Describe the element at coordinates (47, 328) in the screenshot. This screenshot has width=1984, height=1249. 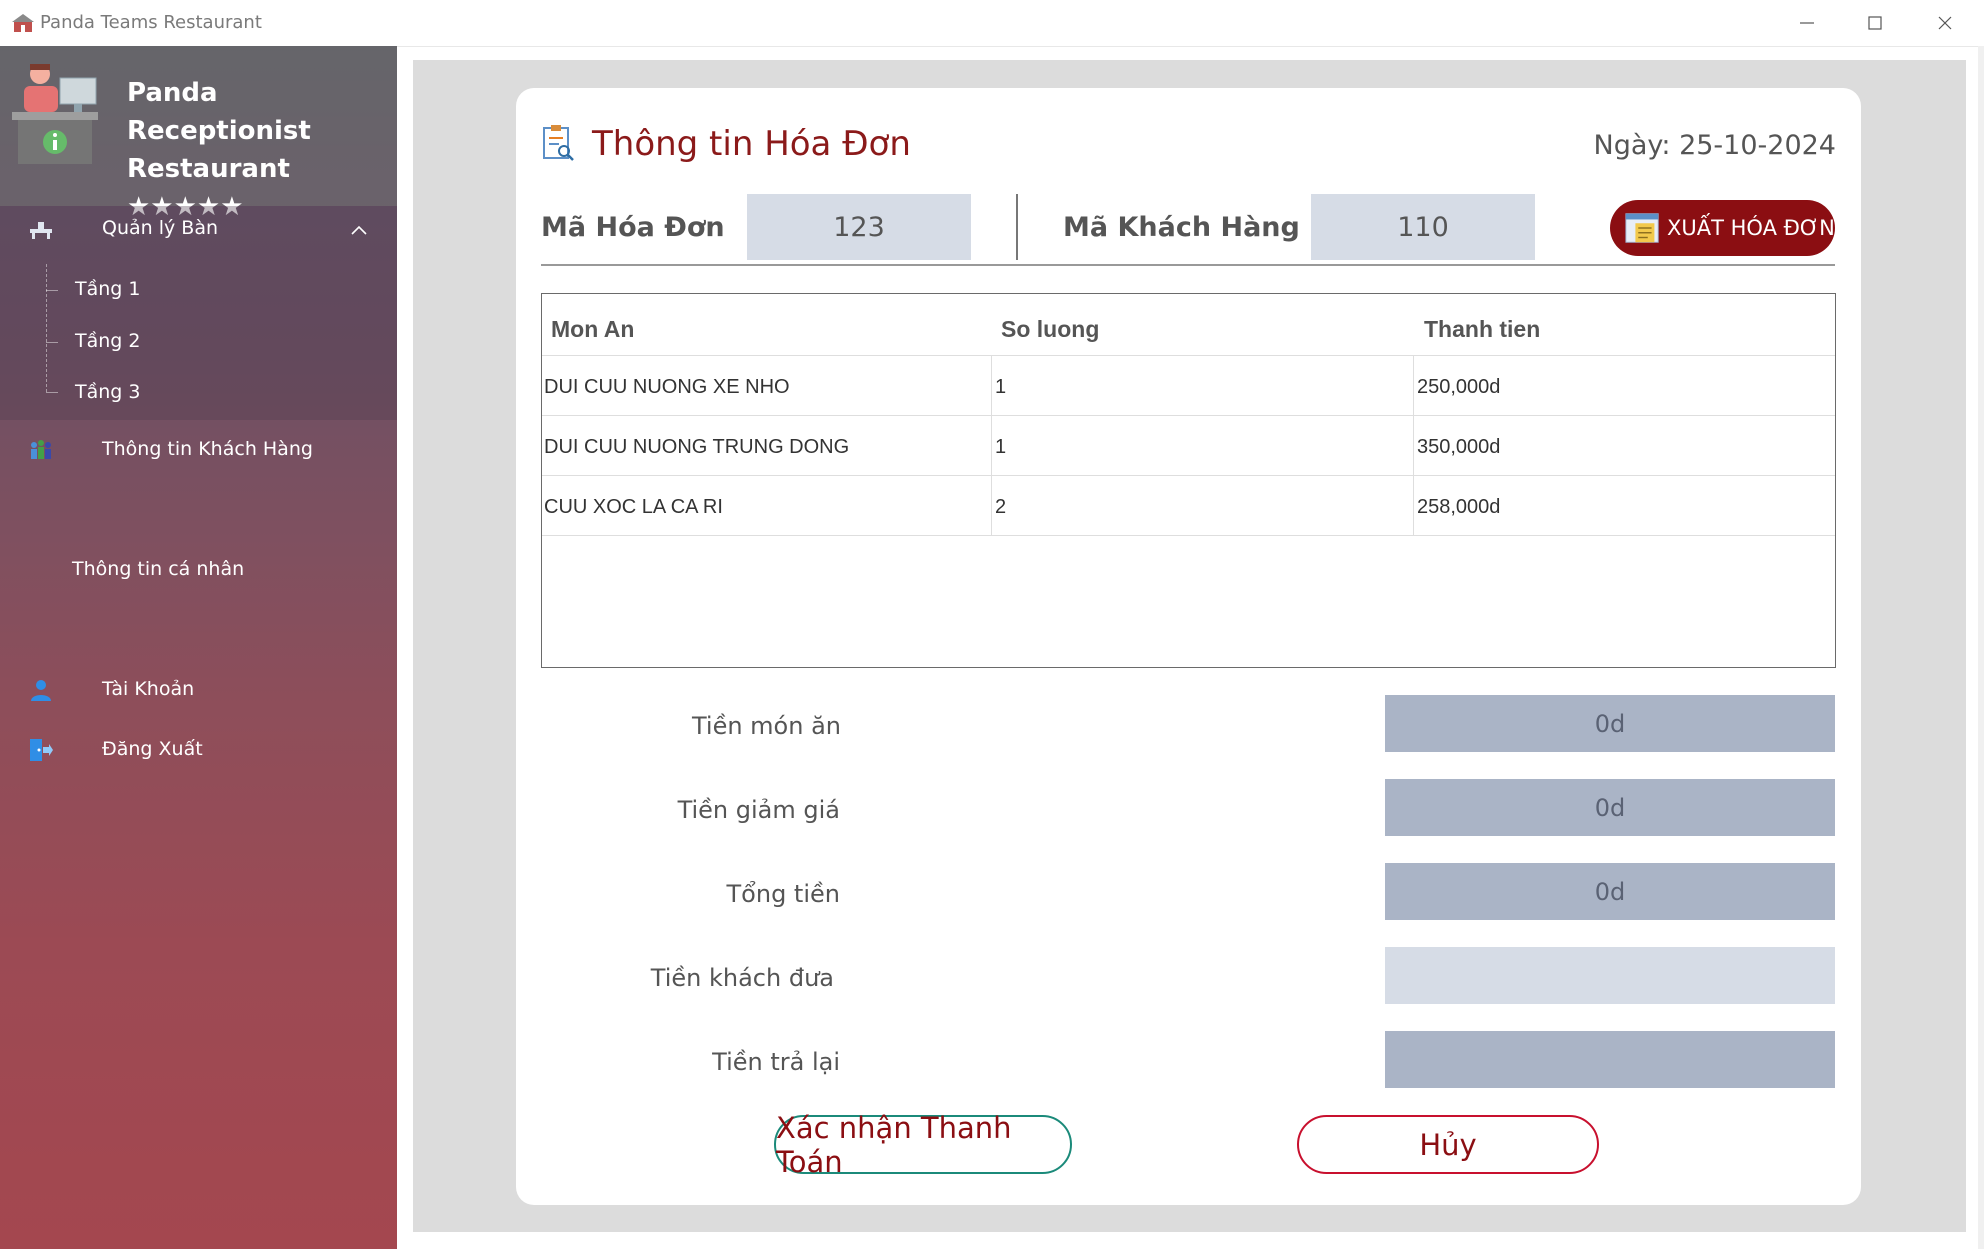
I see `tree-connector` at that location.